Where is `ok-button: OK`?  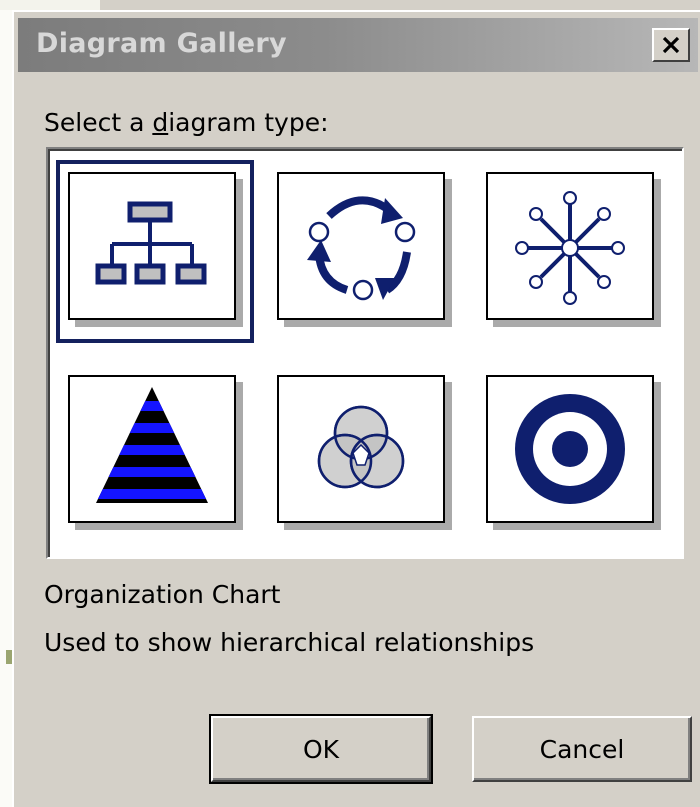 ok-button: OK is located at coordinates (321, 749).